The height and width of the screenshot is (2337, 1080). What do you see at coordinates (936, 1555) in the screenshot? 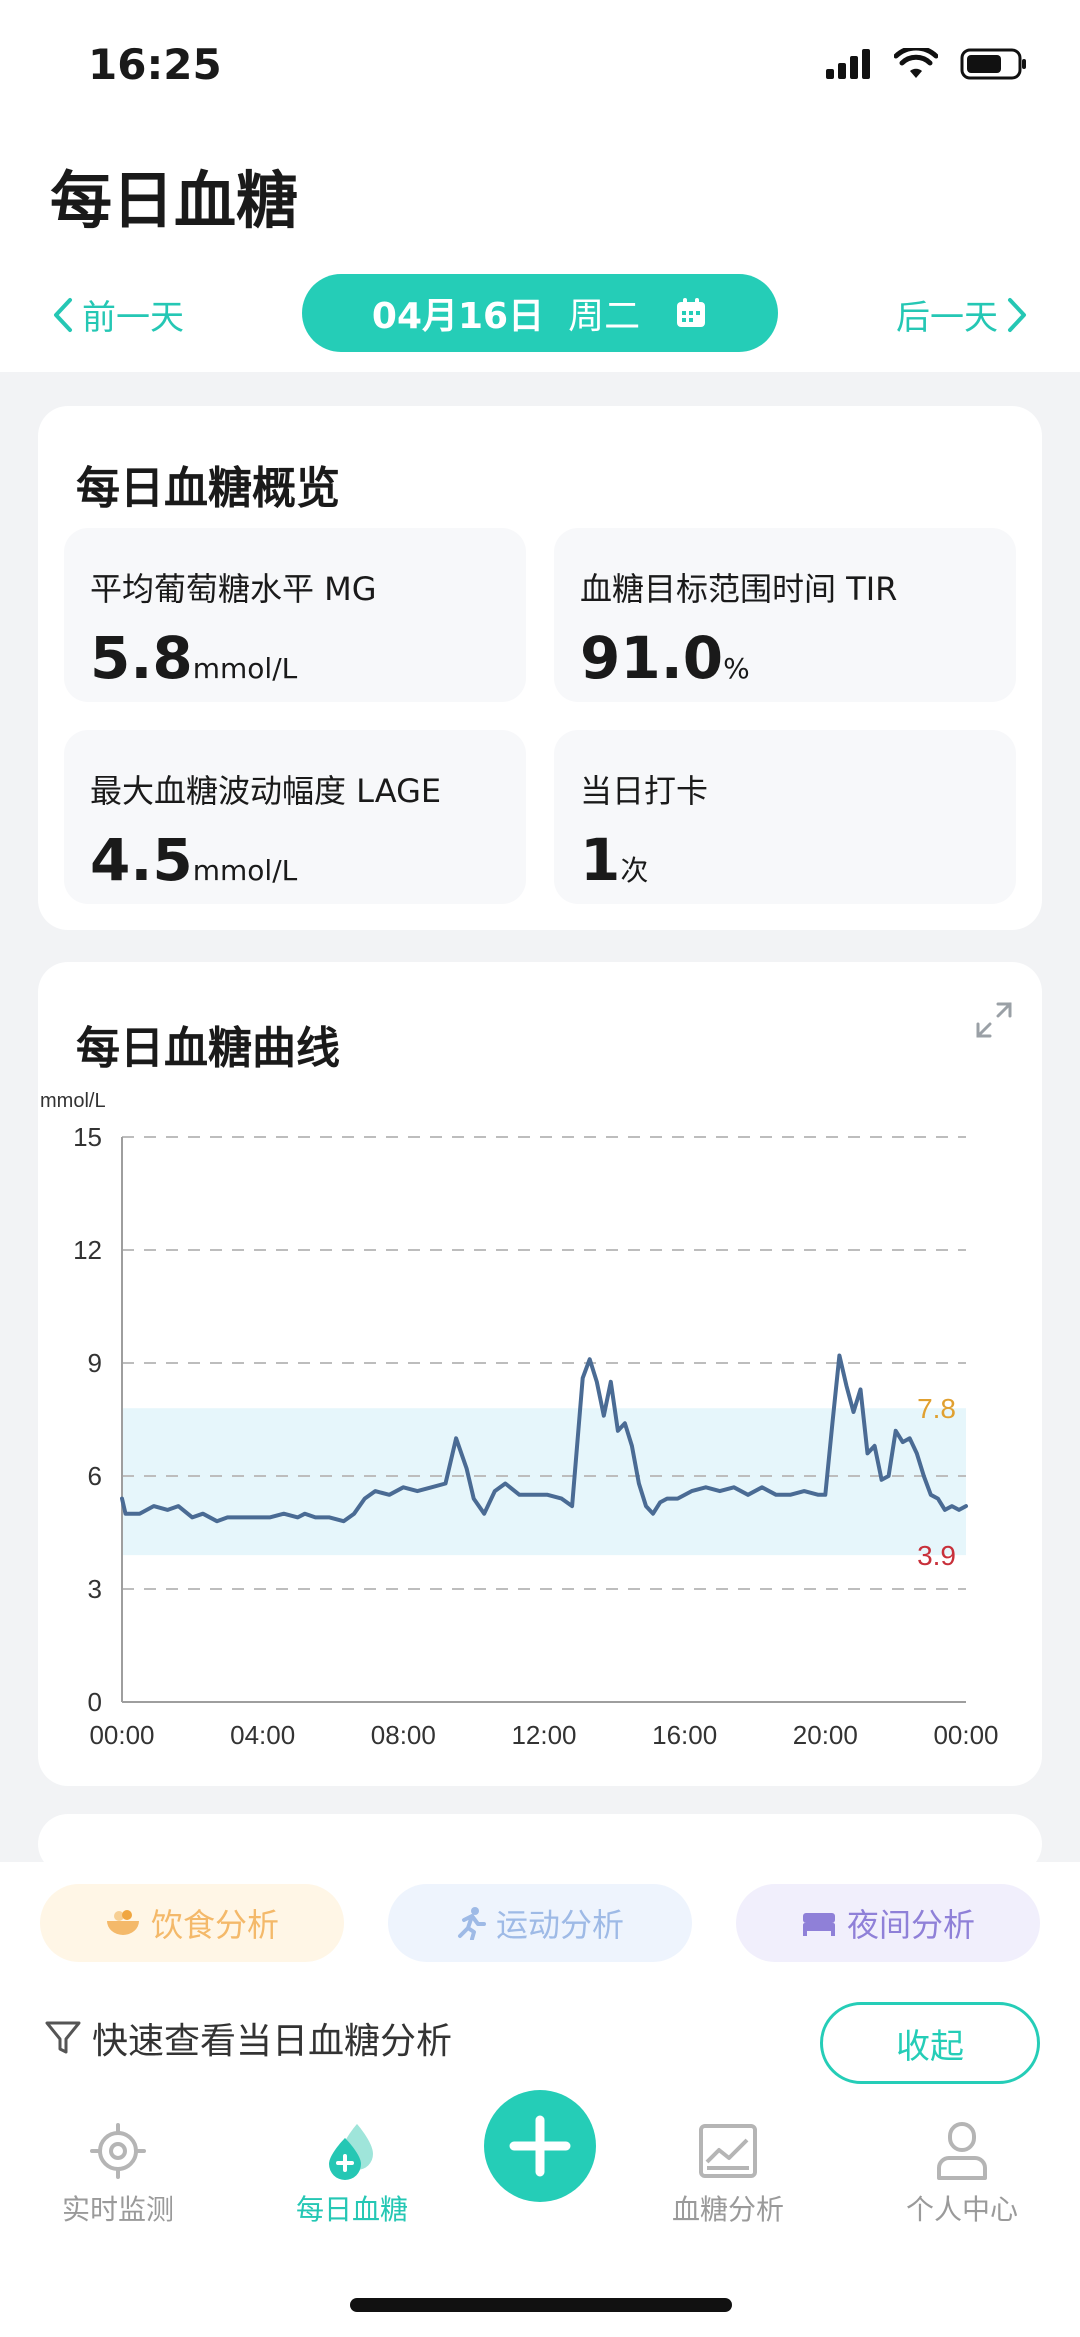
I see `reference-label: 3.9` at bounding box center [936, 1555].